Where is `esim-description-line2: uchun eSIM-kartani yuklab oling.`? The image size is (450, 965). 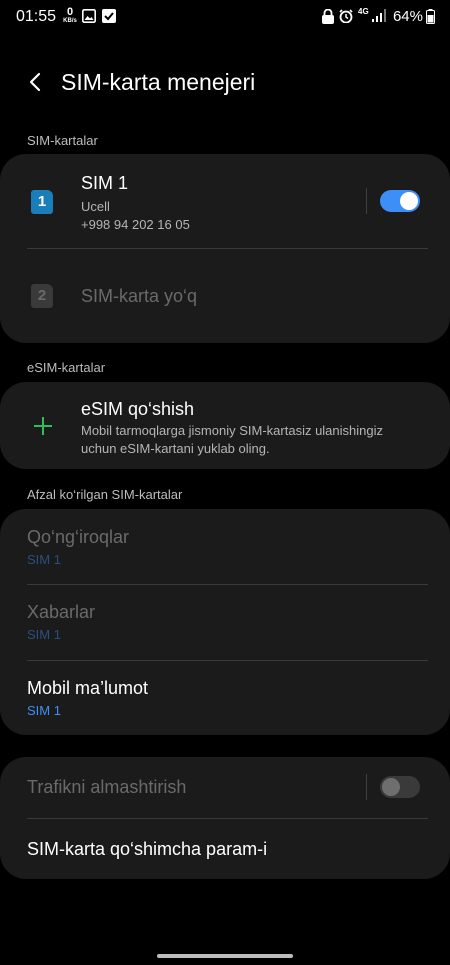
esim-description-line2: uchun eSIM-kartani yuklab oling. is located at coordinates (175, 448).